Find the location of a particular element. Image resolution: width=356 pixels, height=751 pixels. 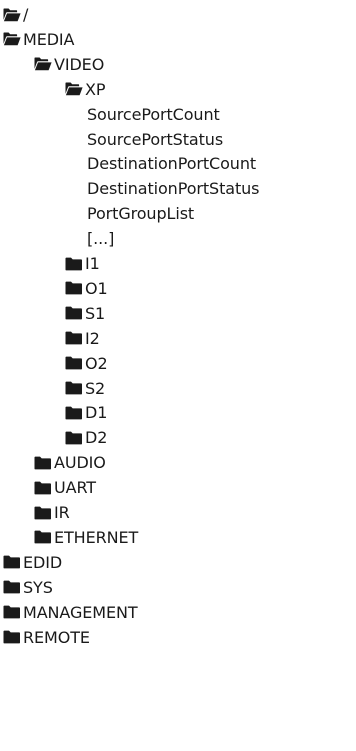

tree-folder: ETHERNET is located at coordinates (86, 537).